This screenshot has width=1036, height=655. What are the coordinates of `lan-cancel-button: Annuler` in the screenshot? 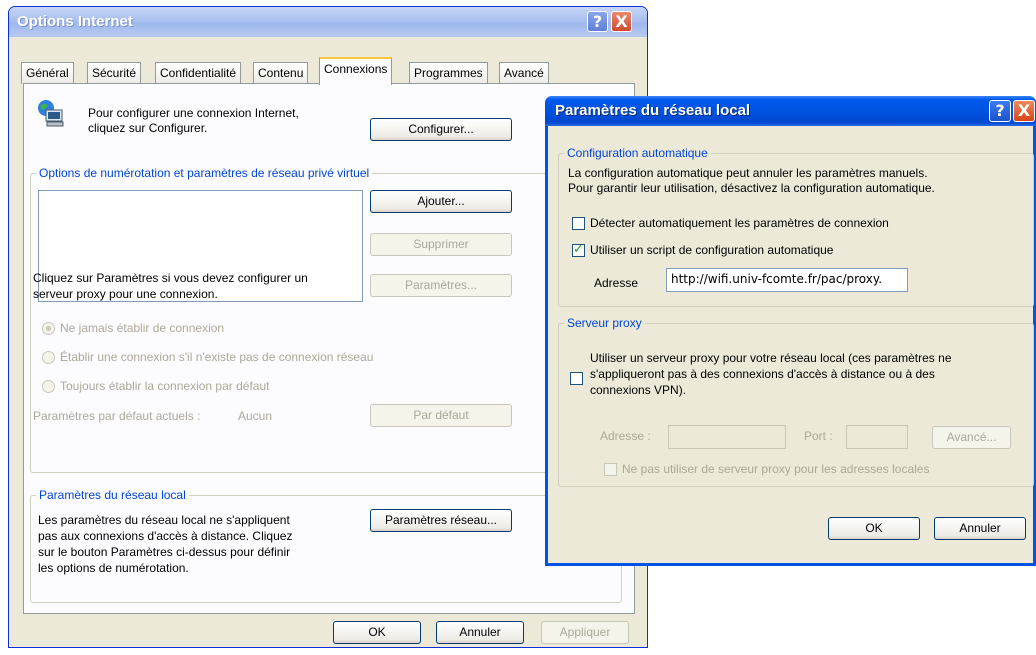 It's located at (980, 528).